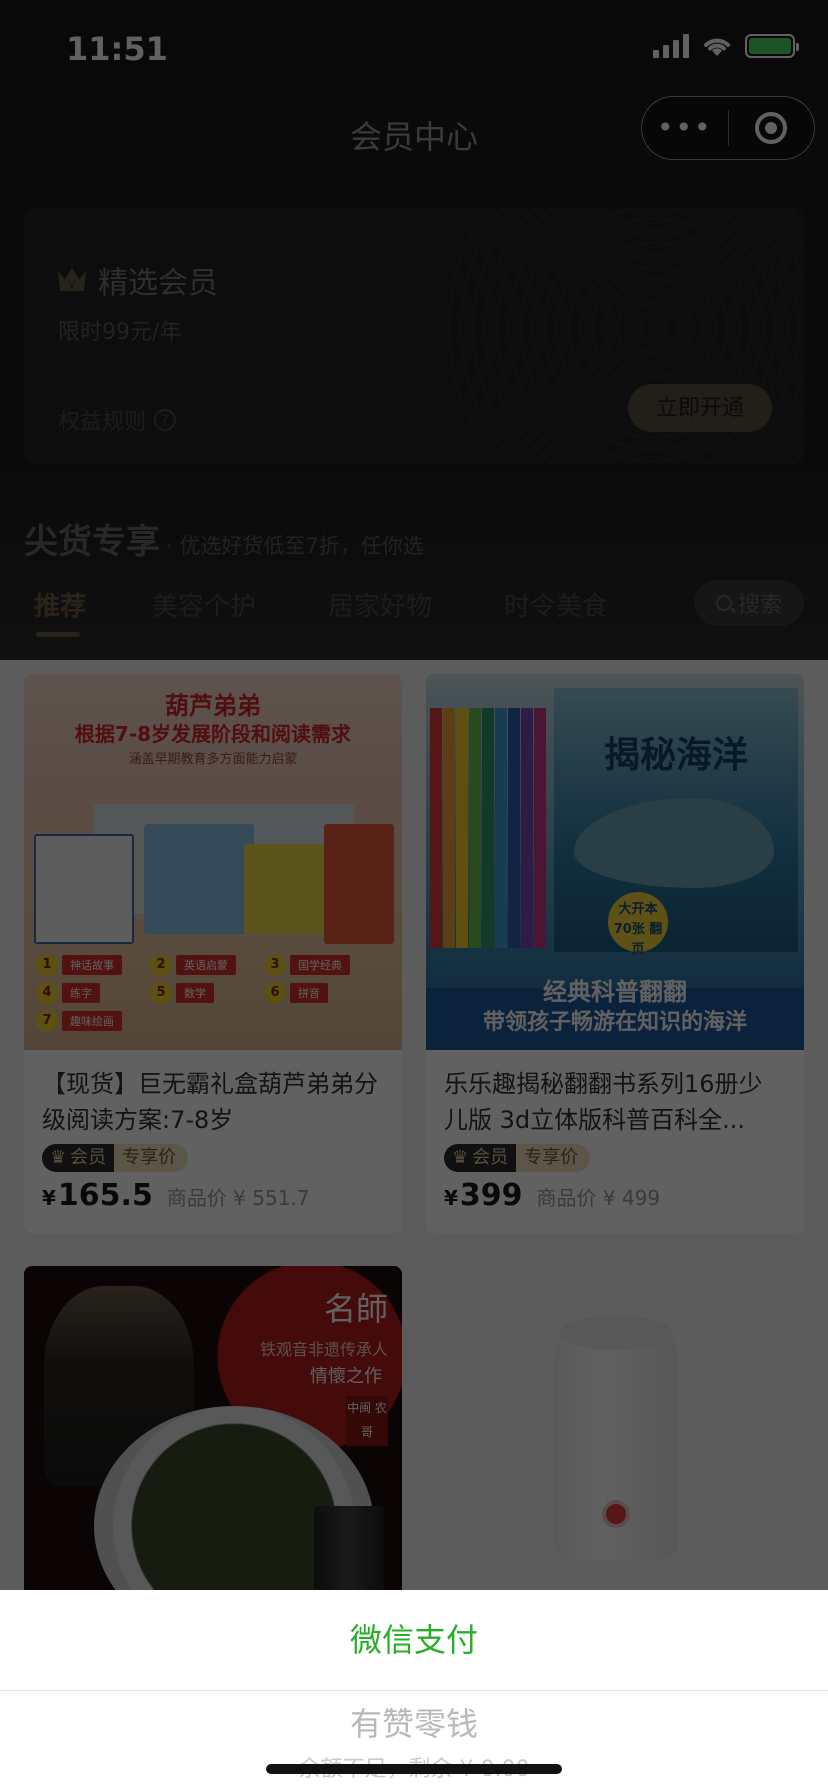 This screenshot has width=828, height=1792. Describe the element at coordinates (616, 1514) in the screenshot. I see `humidifier-power-button` at that location.